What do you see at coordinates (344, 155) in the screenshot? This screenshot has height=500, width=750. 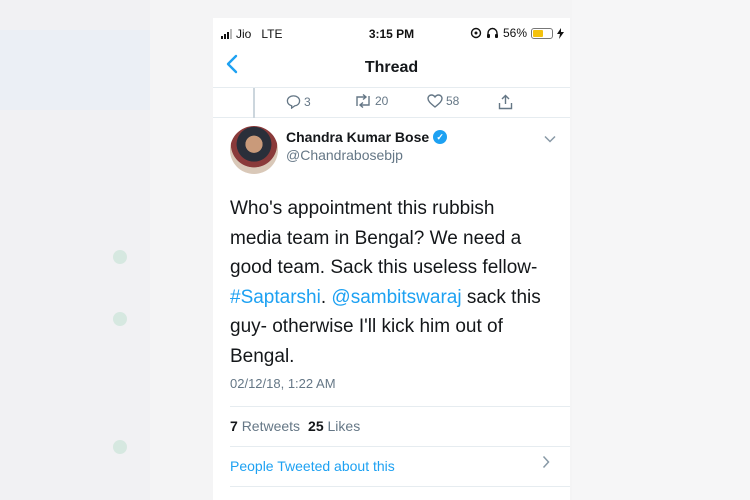 I see `author-handle: @Chandrabosebjp` at bounding box center [344, 155].